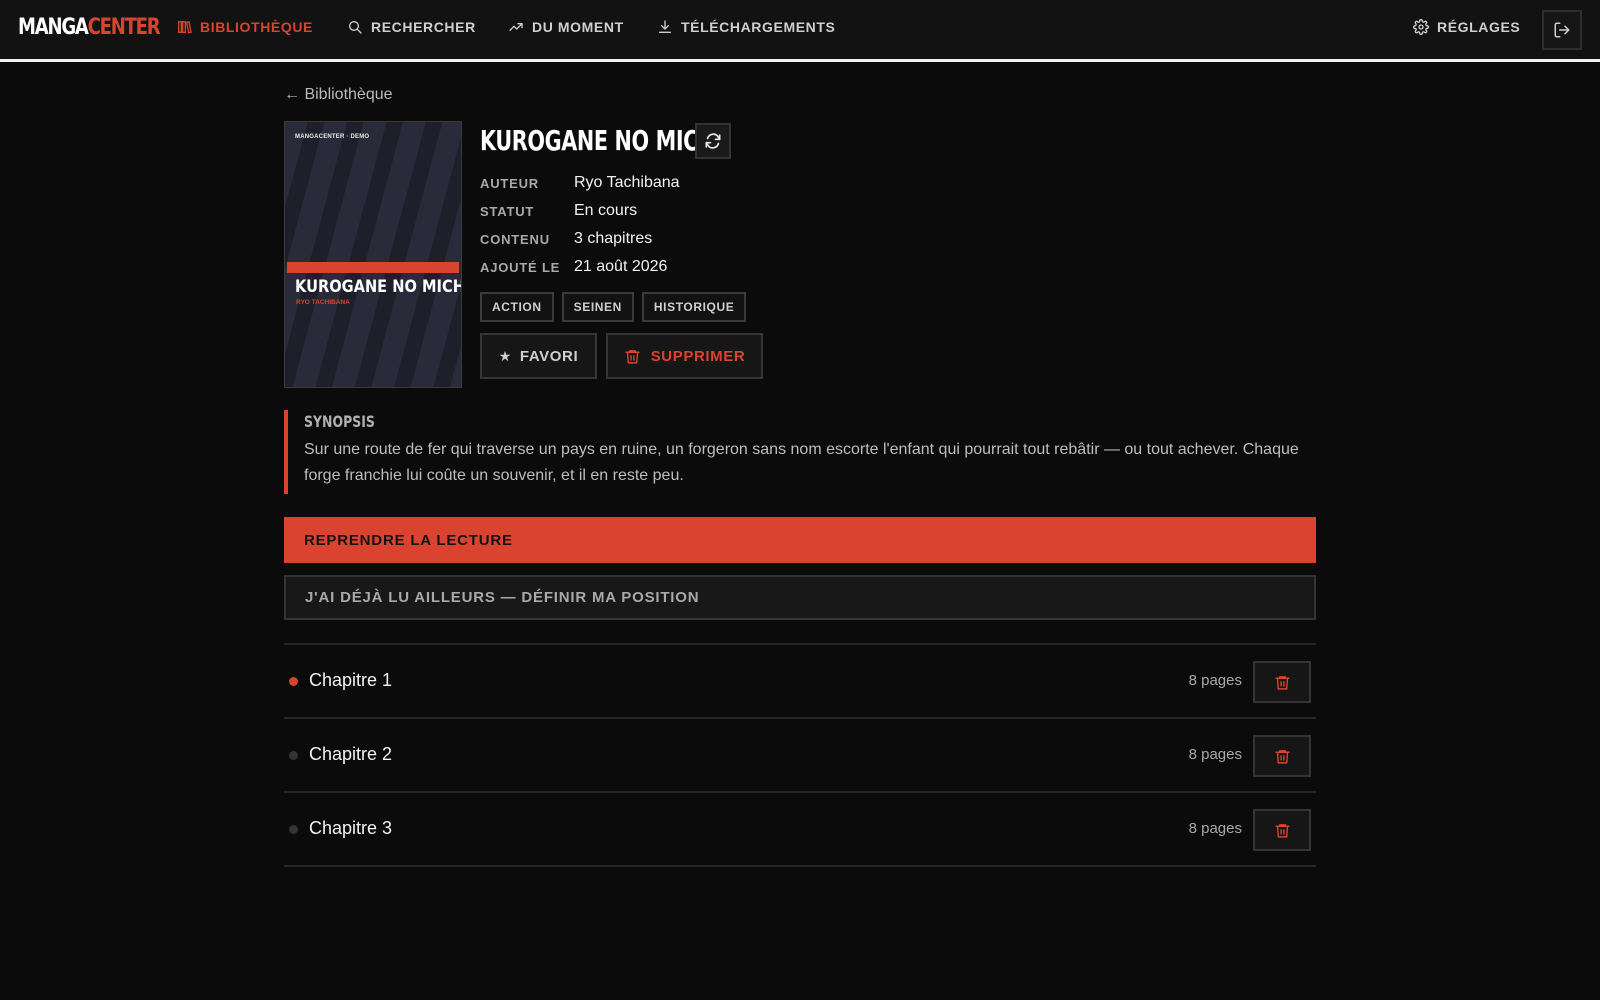 The image size is (1600, 1000). What do you see at coordinates (373, 267) in the screenshot?
I see `cover-accent-bar` at bounding box center [373, 267].